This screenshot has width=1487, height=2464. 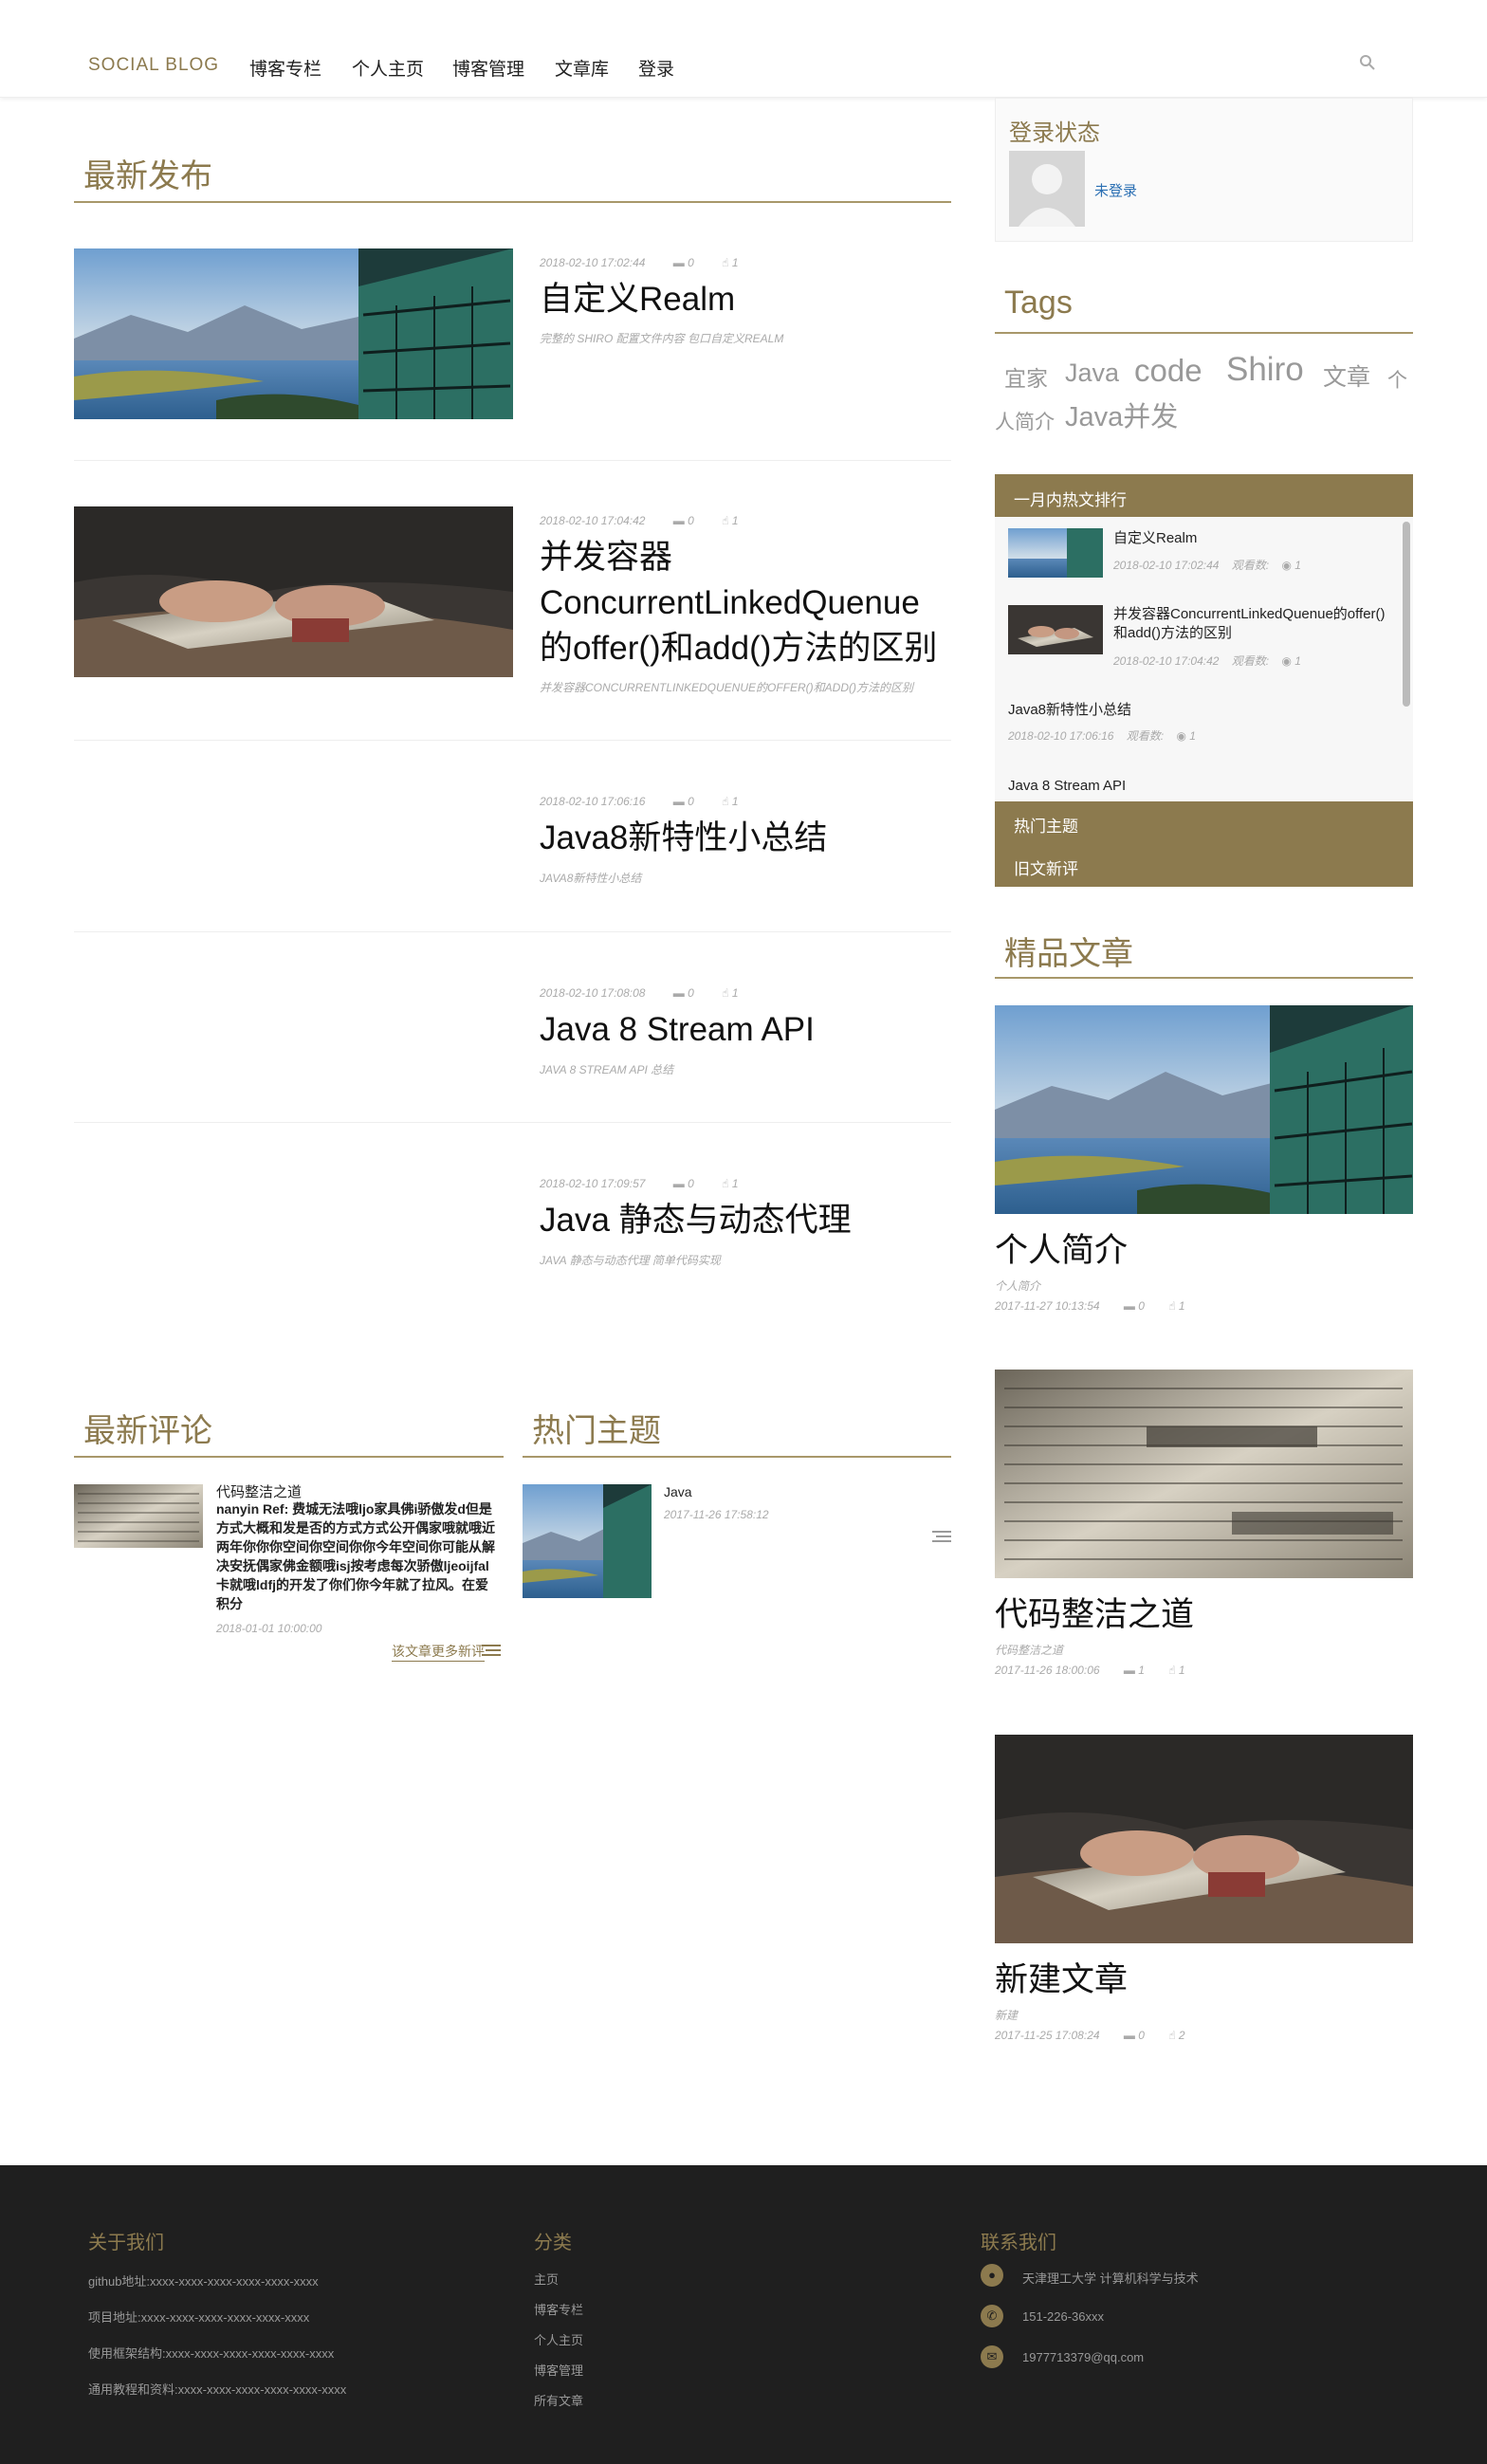 What do you see at coordinates (203, 2281) in the screenshot?
I see `footer-about-line: github地址:xxxx-xxxx-xxxx-xxxx-xxxx-xxxx` at bounding box center [203, 2281].